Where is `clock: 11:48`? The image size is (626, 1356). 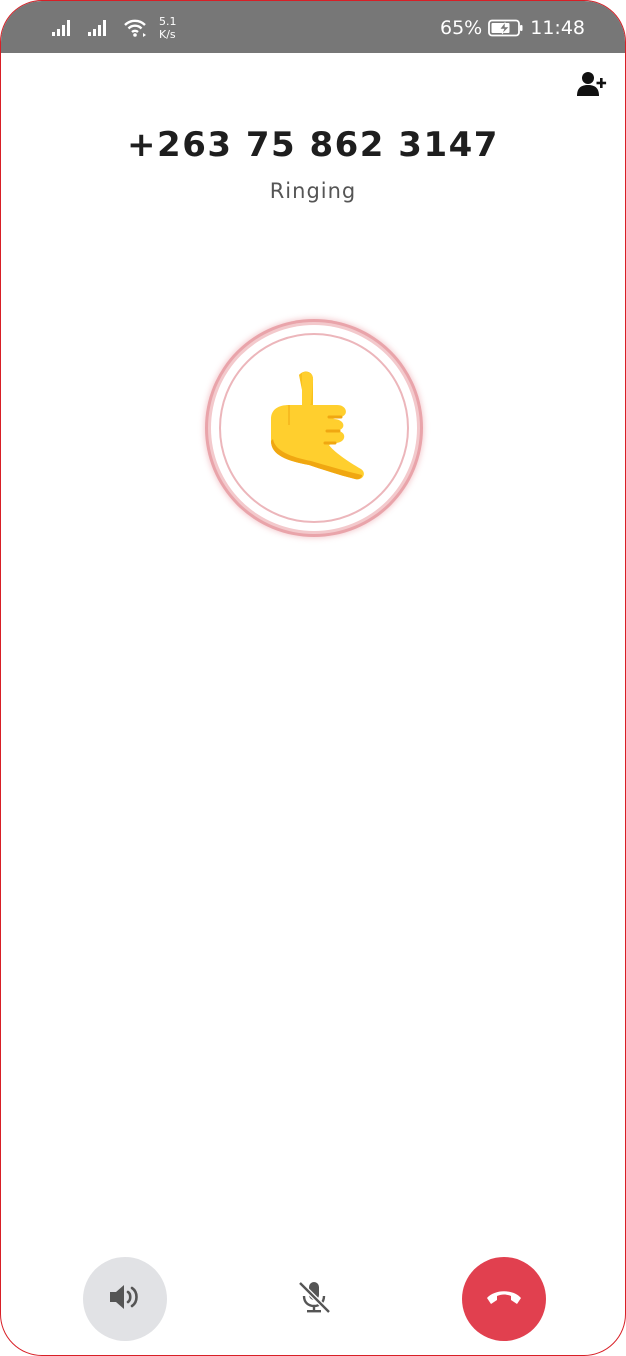
clock: 11:48 is located at coordinates (557, 28).